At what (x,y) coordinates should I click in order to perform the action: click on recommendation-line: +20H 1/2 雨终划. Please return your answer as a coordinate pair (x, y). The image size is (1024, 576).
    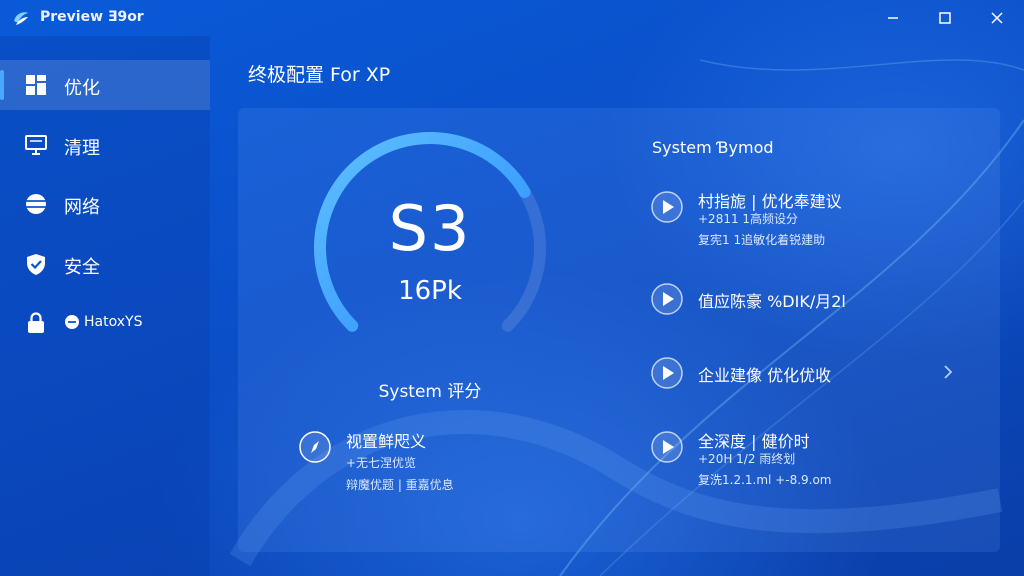
    Looking at the image, I should click on (747, 459).